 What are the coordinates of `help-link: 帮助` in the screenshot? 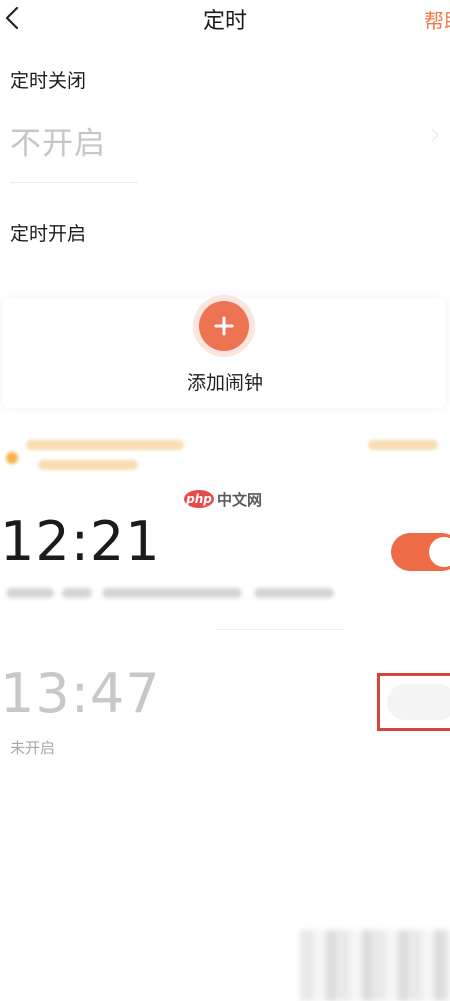 It's located at (437, 19).